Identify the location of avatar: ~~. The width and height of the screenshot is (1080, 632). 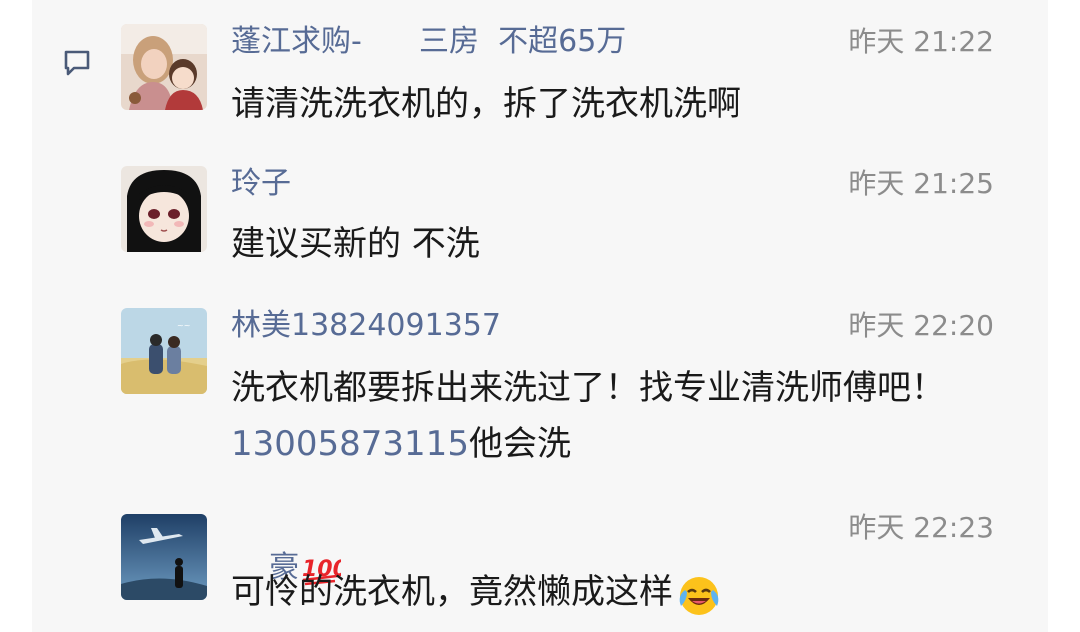
(164, 351).